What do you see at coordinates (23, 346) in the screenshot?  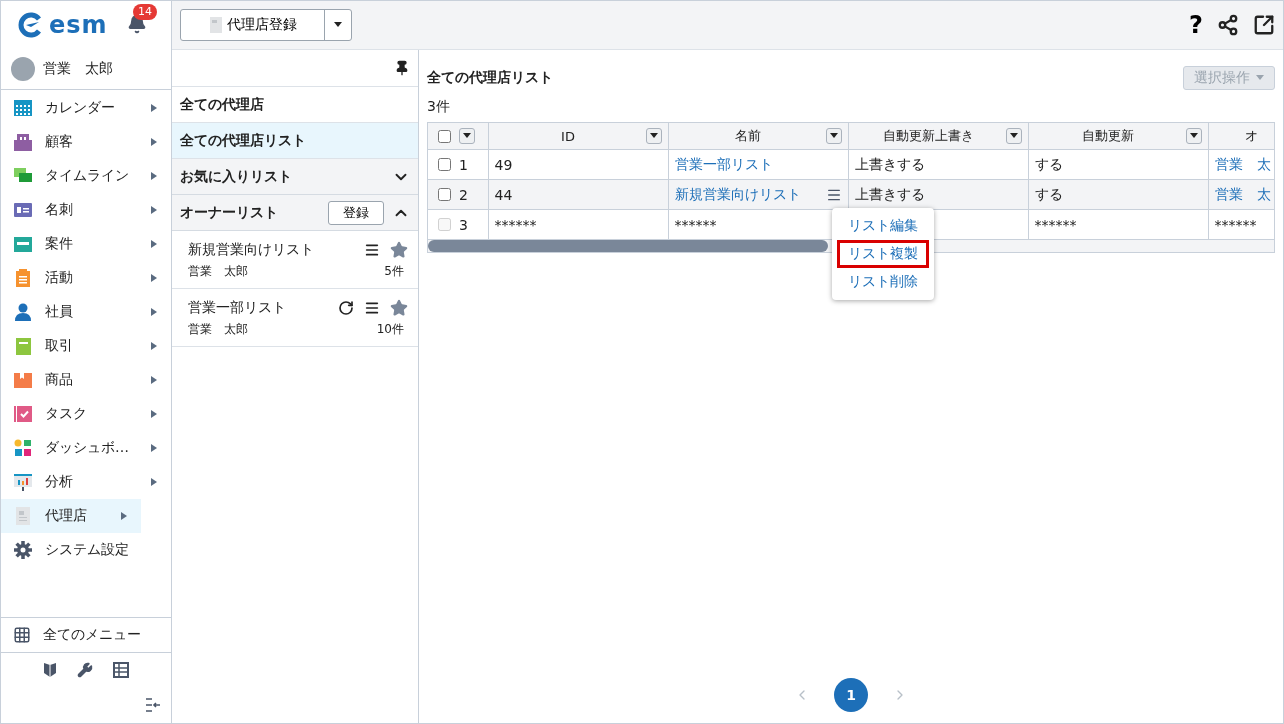 I see `notebook-icon` at bounding box center [23, 346].